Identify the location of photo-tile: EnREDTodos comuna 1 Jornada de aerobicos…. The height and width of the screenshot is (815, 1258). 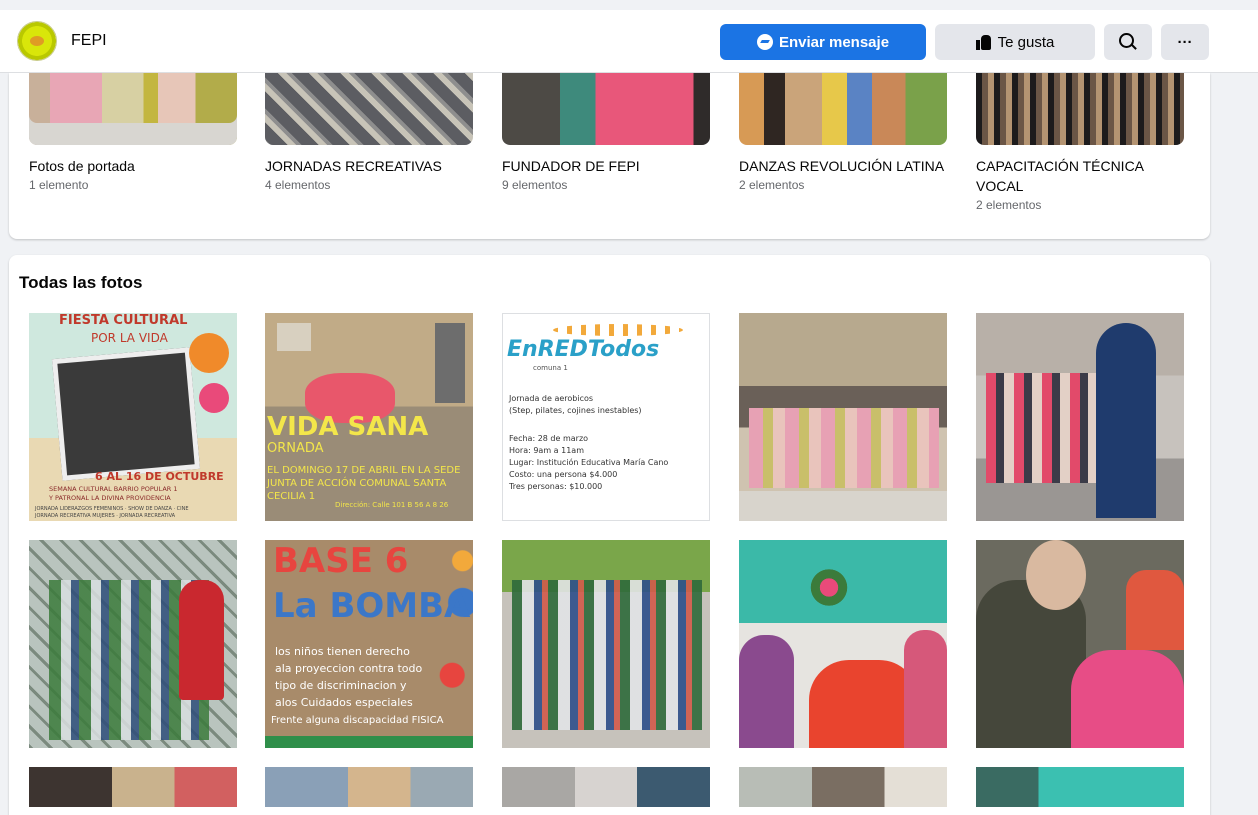
(606, 417).